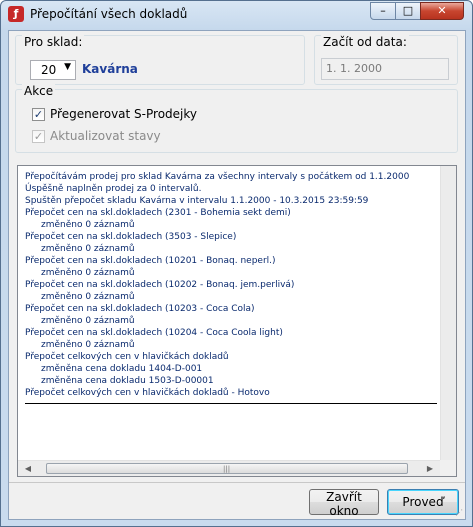  I want to click on update-stock-label: Aktualizovat stavy, so click(105, 136).